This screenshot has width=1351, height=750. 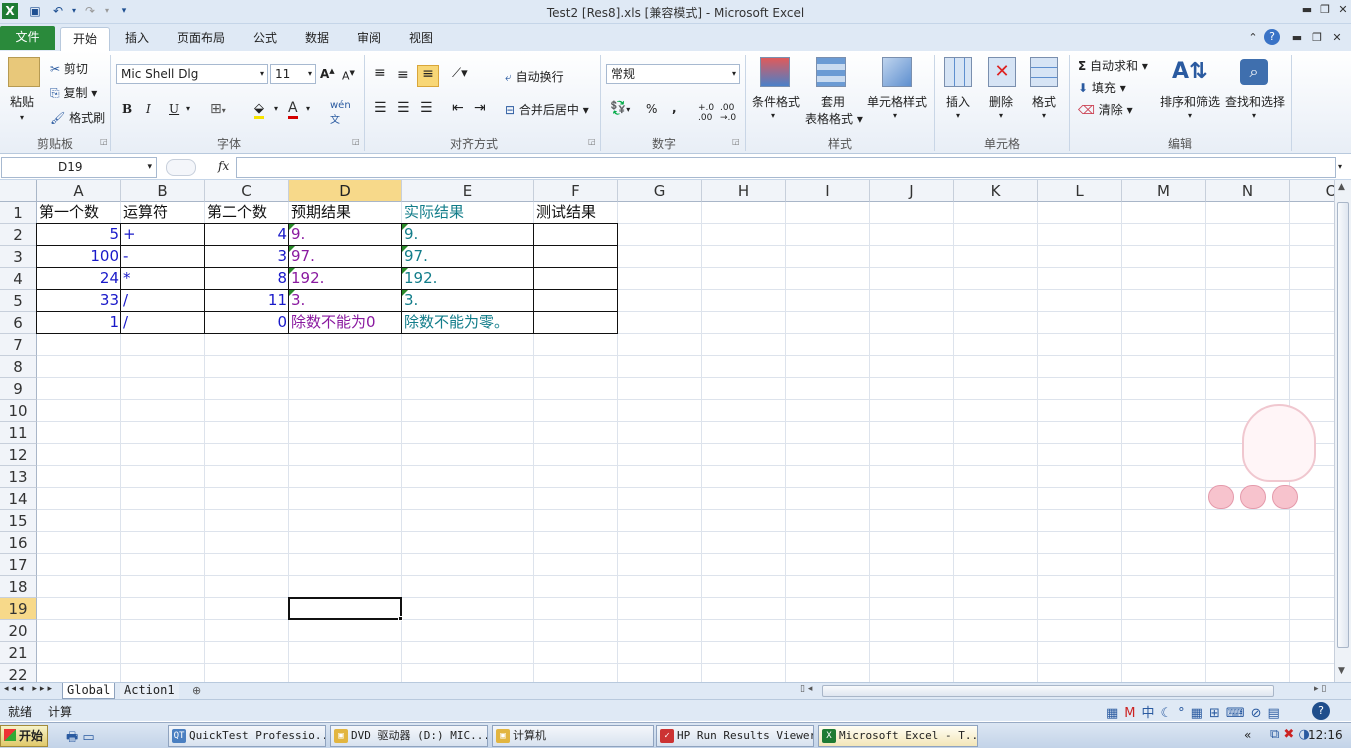 What do you see at coordinates (468, 212) in the screenshot?
I see `header-cell: 实际结果` at bounding box center [468, 212].